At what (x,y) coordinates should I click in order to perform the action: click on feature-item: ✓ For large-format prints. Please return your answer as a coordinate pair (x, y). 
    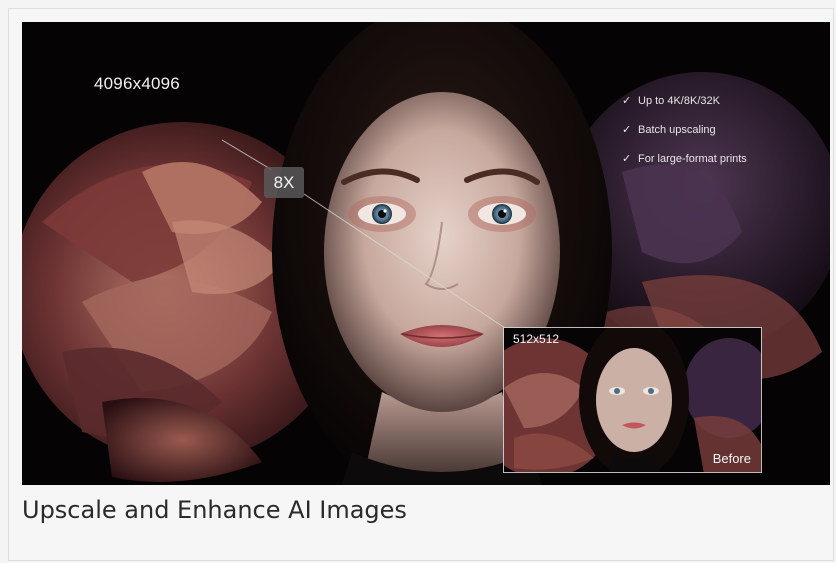
    Looking at the image, I should click on (684, 158).